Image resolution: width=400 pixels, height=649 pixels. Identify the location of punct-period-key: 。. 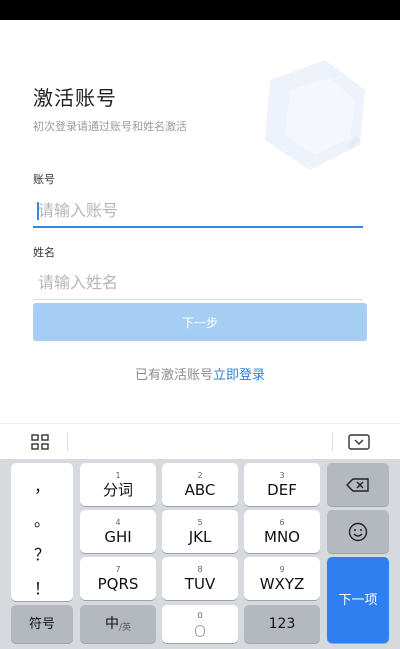
(42, 519).